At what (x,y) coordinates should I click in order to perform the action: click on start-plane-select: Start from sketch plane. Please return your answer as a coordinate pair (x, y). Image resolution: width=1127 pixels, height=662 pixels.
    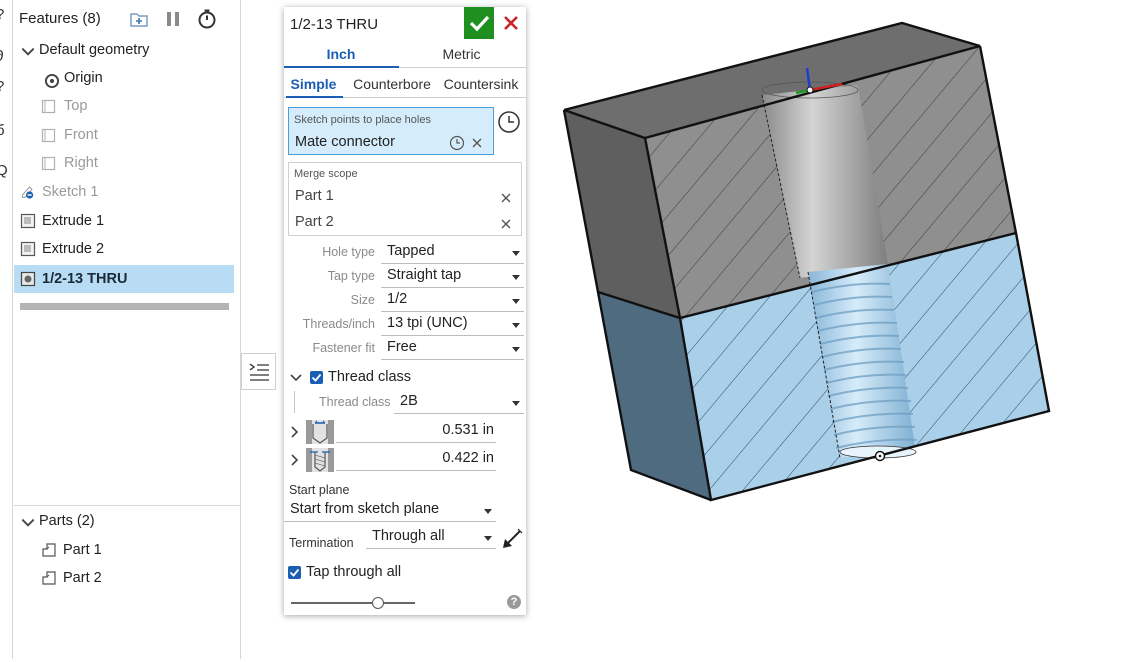
    Looking at the image, I should click on (390, 511).